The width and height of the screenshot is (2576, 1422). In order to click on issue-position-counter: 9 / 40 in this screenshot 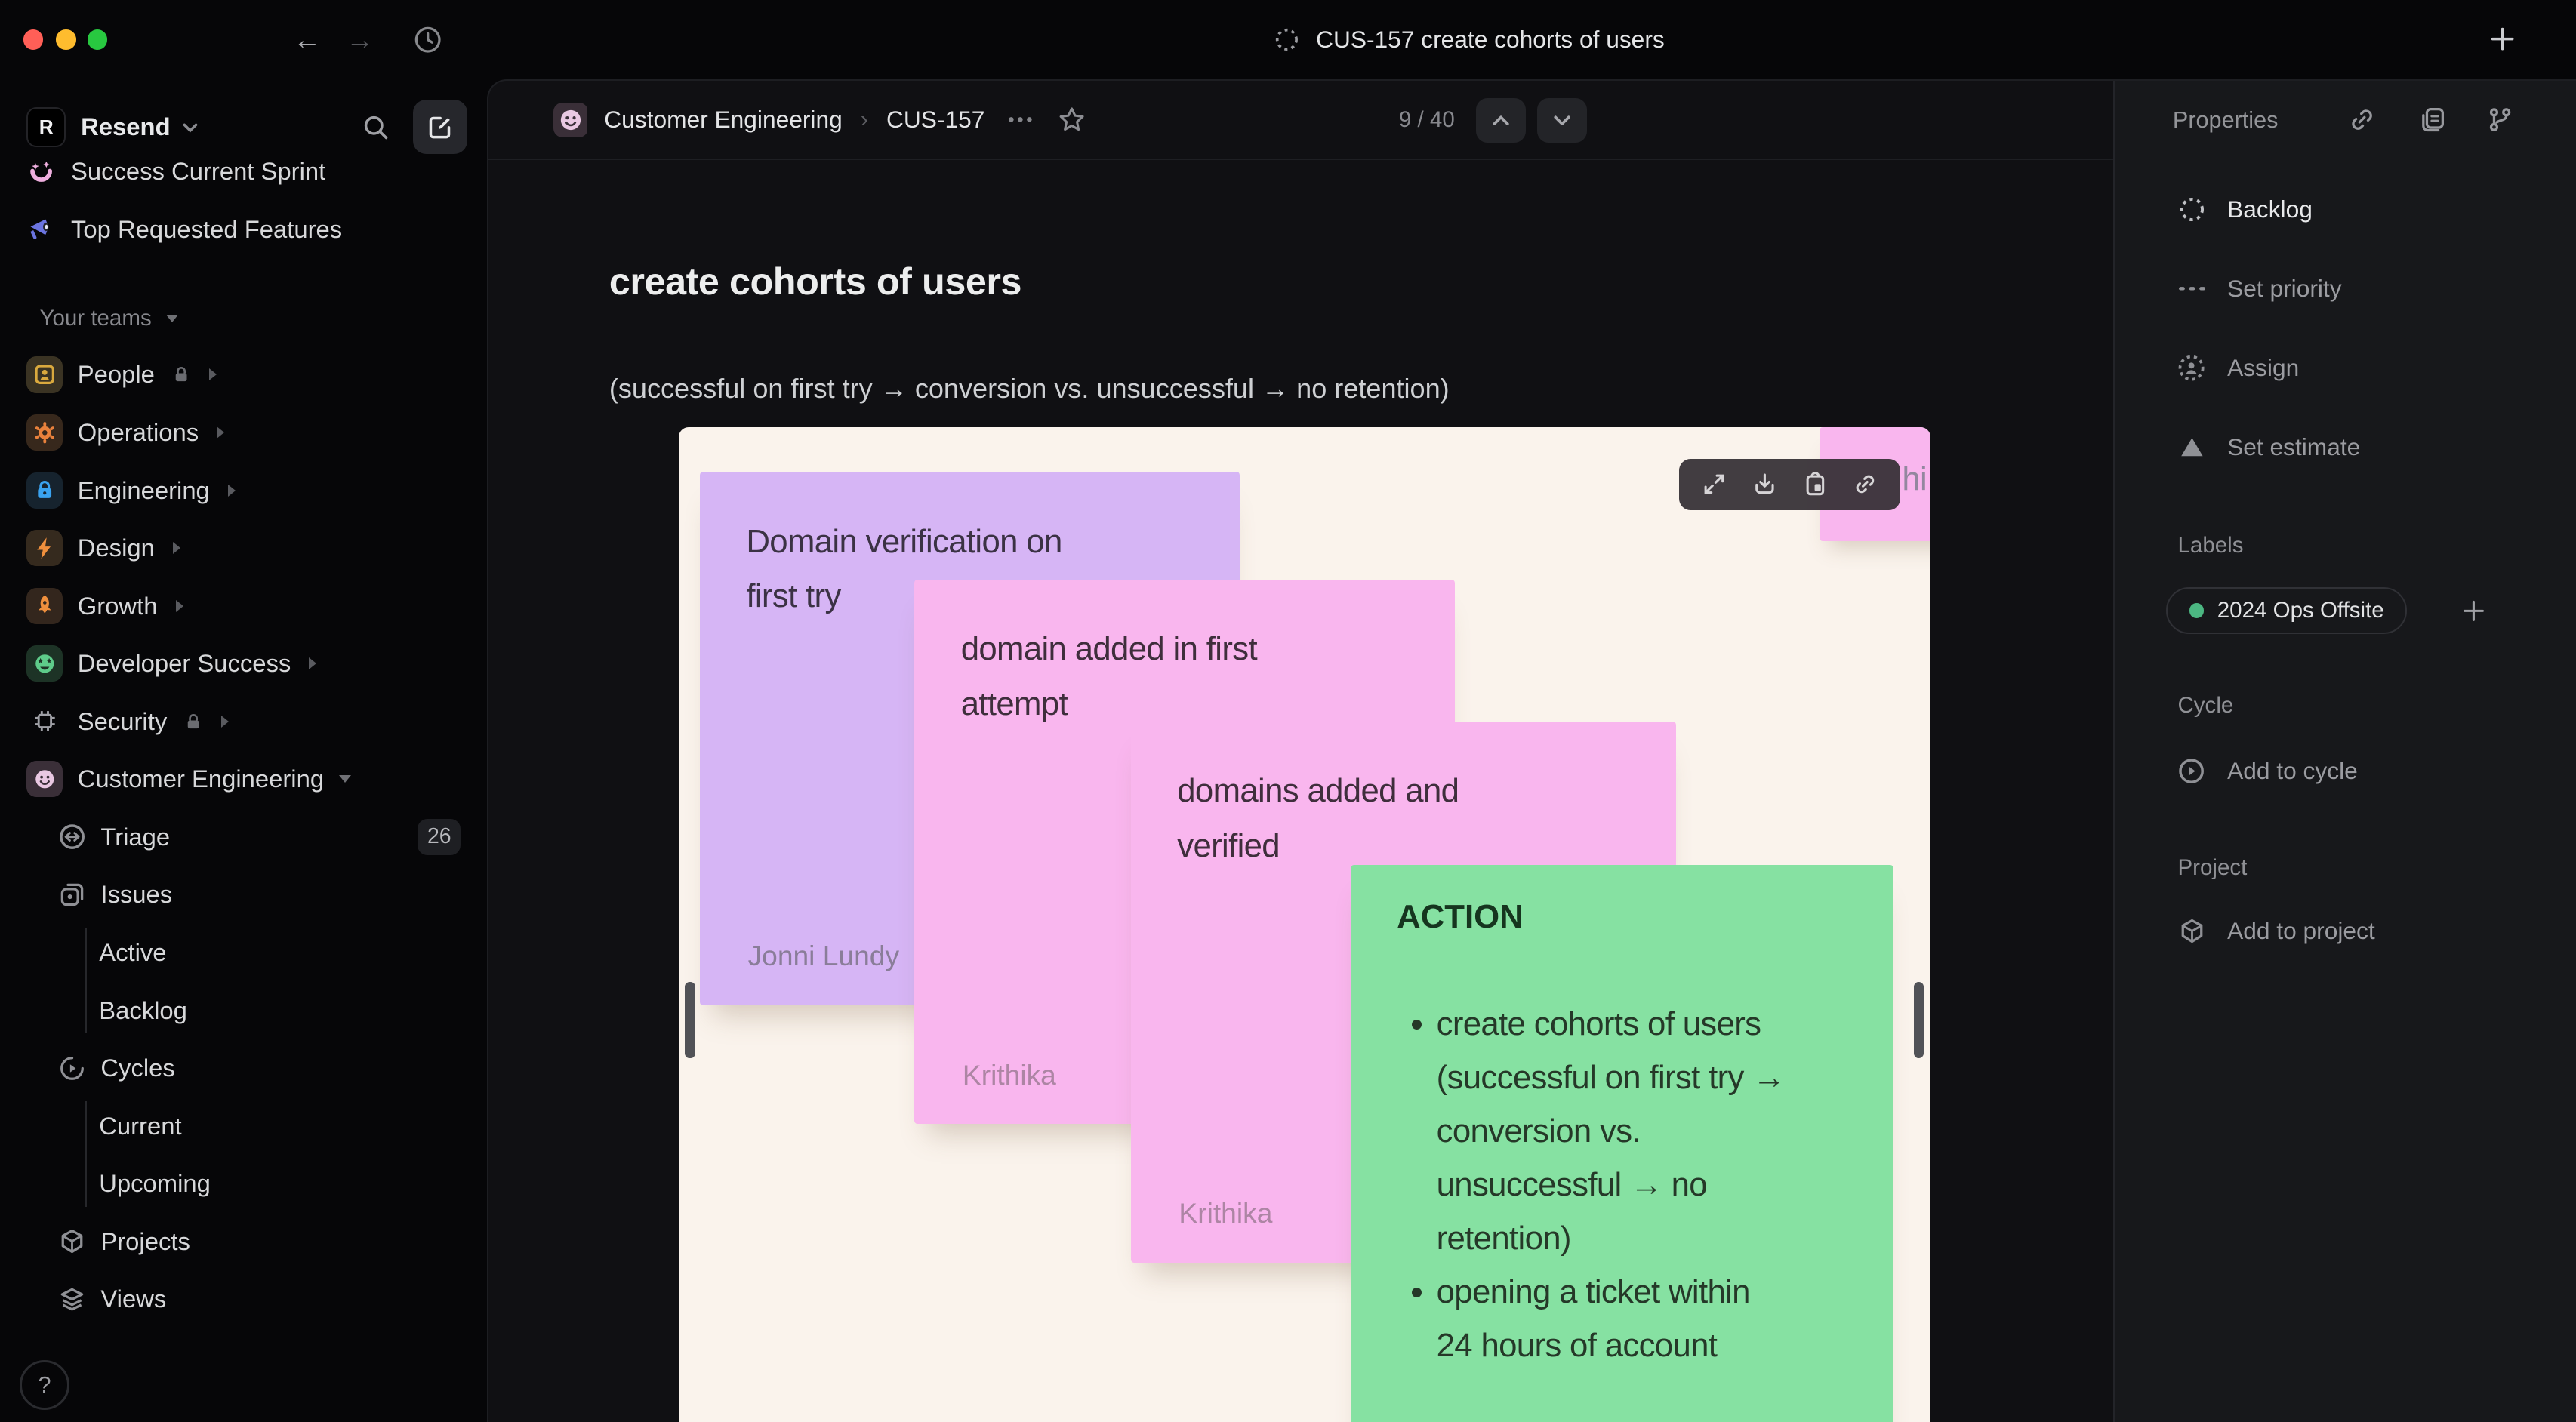, I will do `click(1426, 120)`.